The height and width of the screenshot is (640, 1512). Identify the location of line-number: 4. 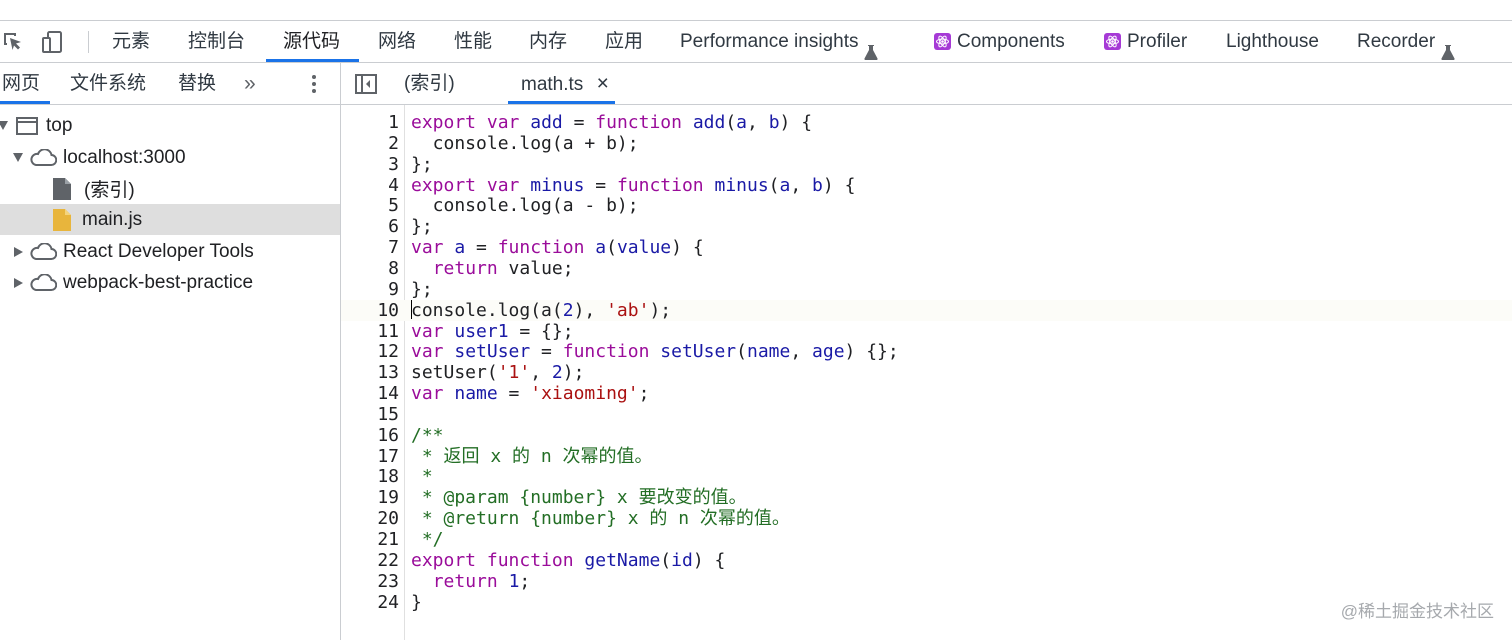
(370, 185).